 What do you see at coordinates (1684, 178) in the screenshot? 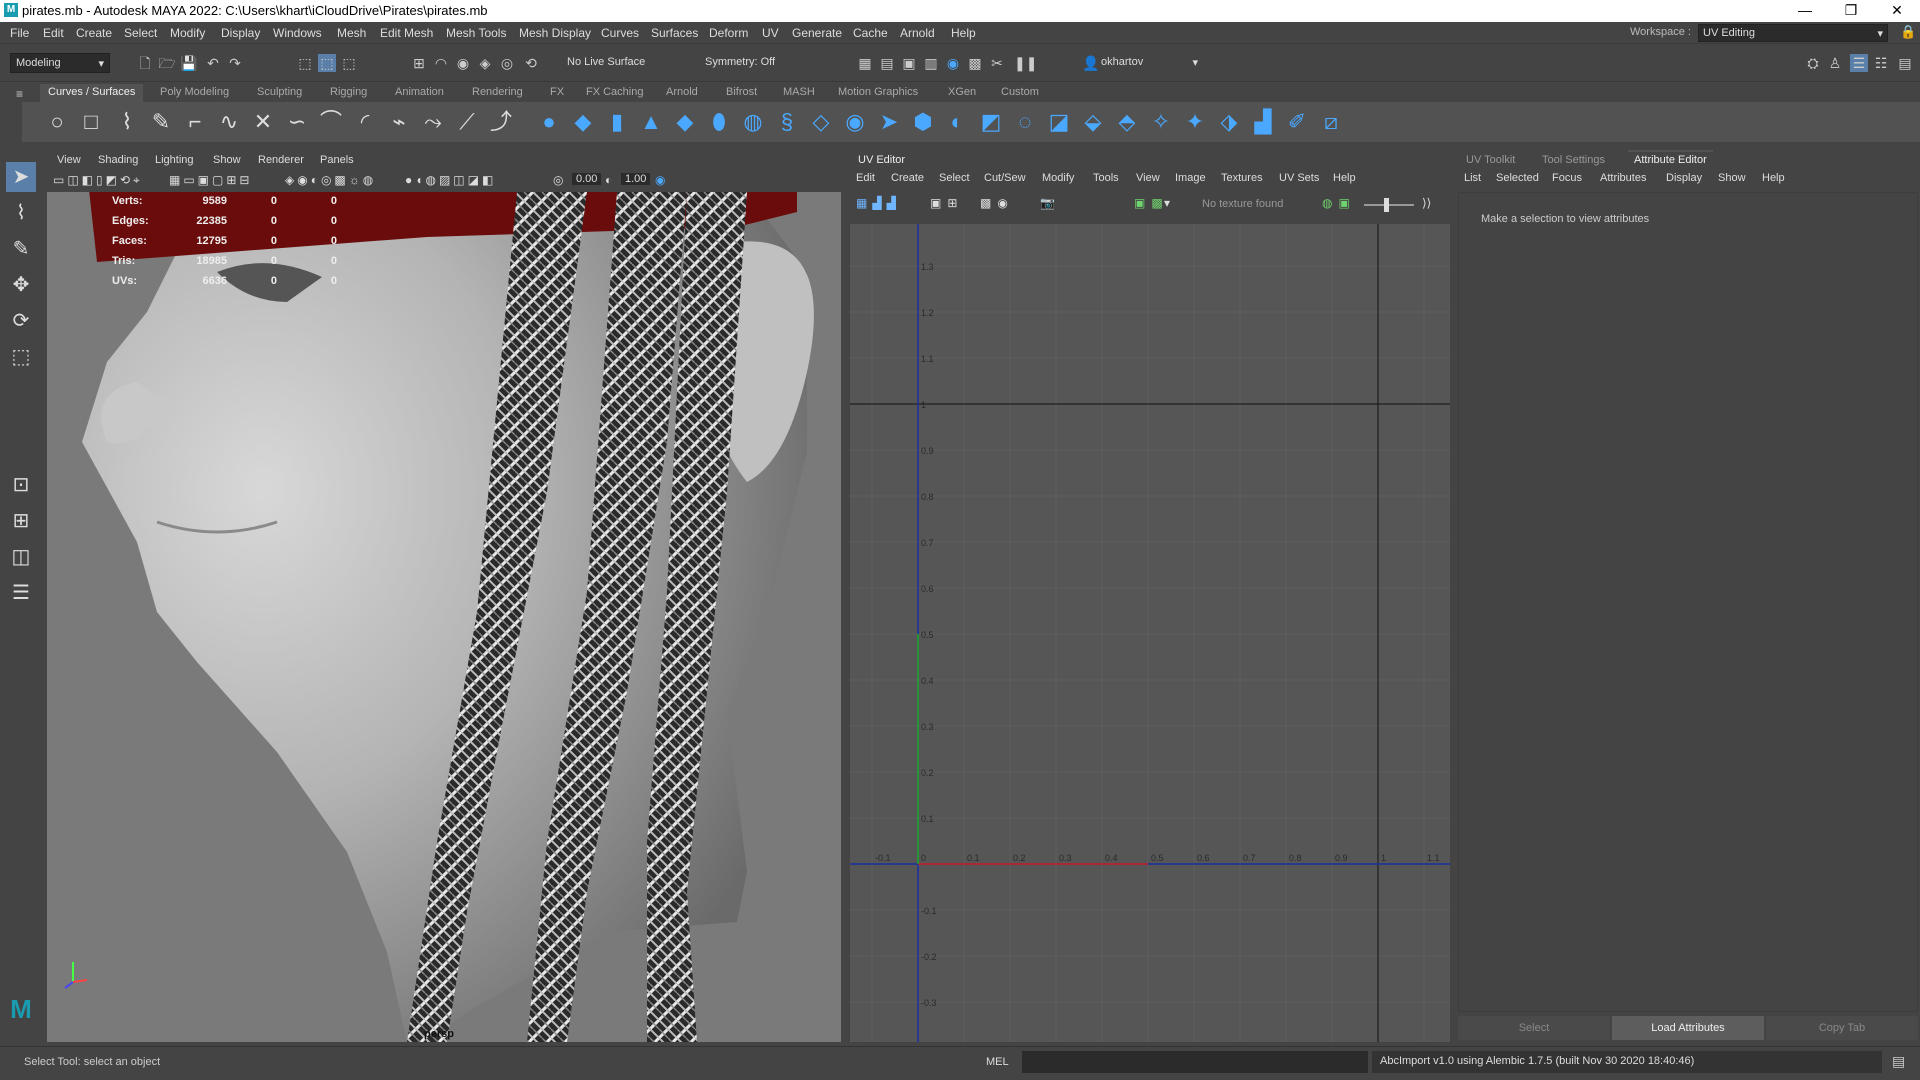
I see `attr-menu-display: Display` at bounding box center [1684, 178].